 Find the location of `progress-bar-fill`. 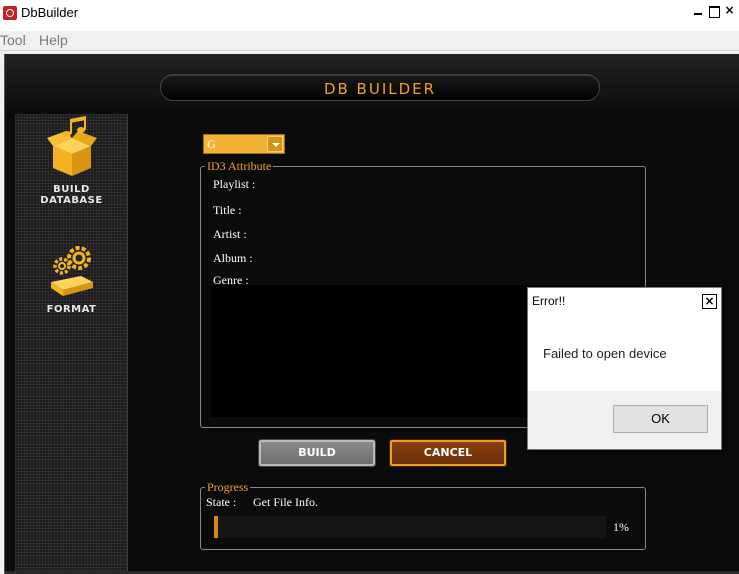

progress-bar-fill is located at coordinates (216, 527).